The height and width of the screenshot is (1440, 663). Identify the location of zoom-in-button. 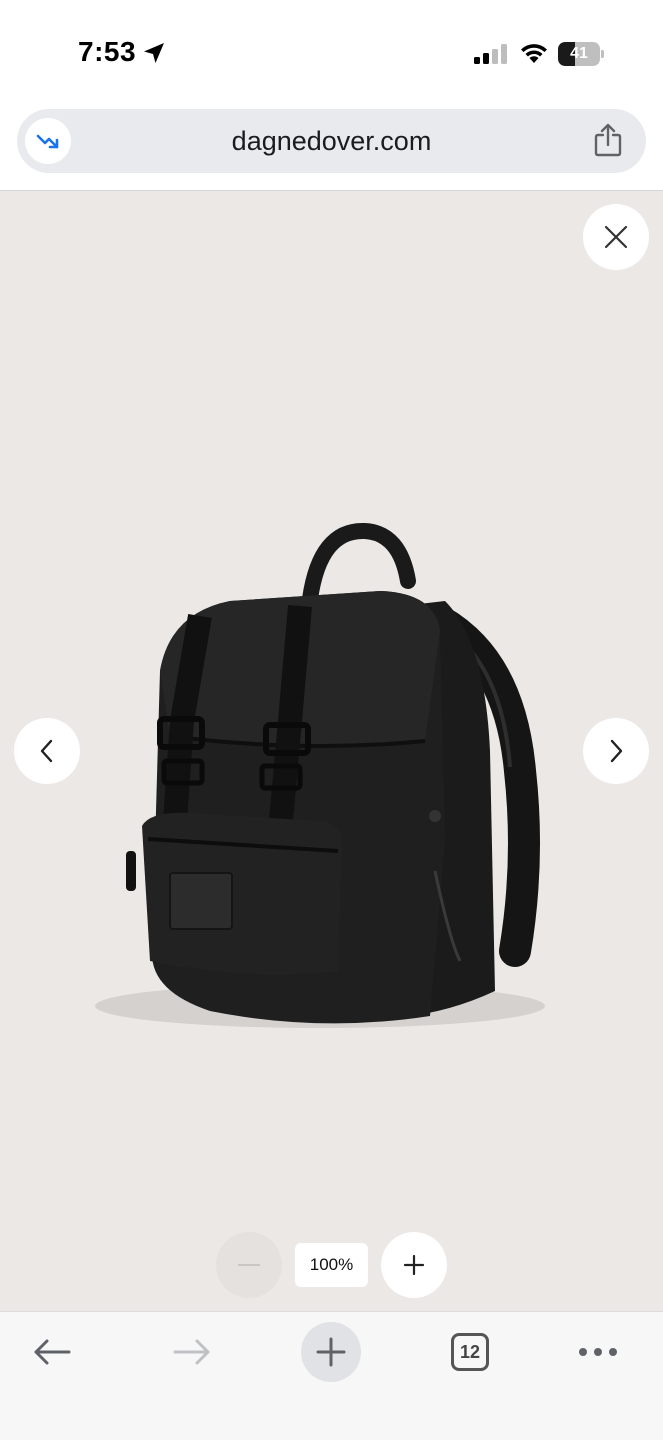
(414, 1265).